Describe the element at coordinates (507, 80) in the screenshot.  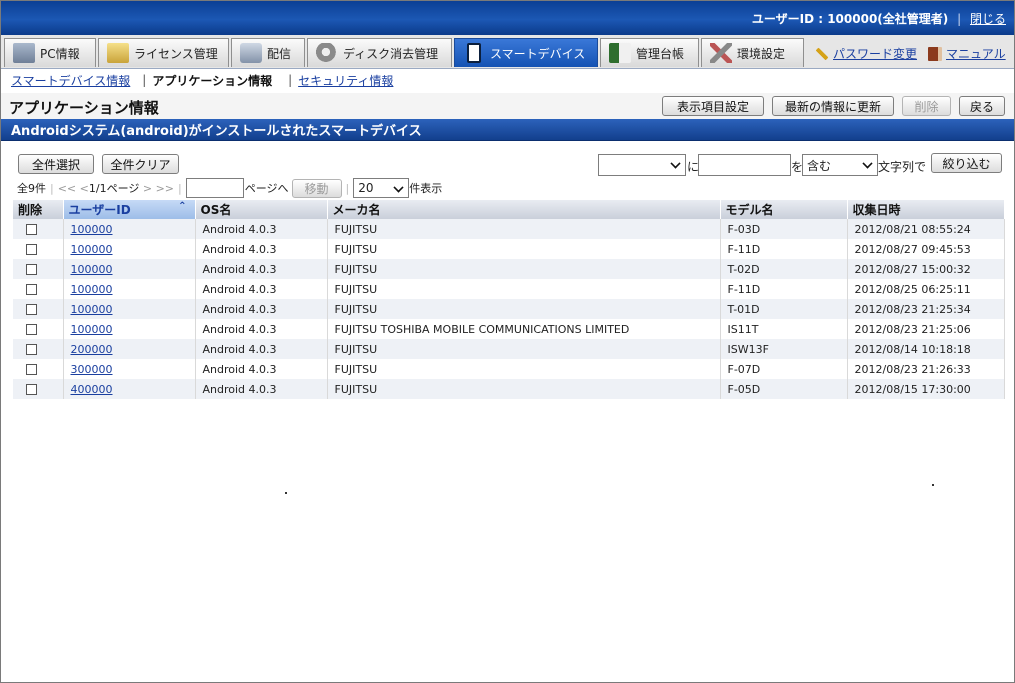
I see `sub-nav: スマートデバイス情報 | アプリケーション情報 | セキュリティ情報` at that location.